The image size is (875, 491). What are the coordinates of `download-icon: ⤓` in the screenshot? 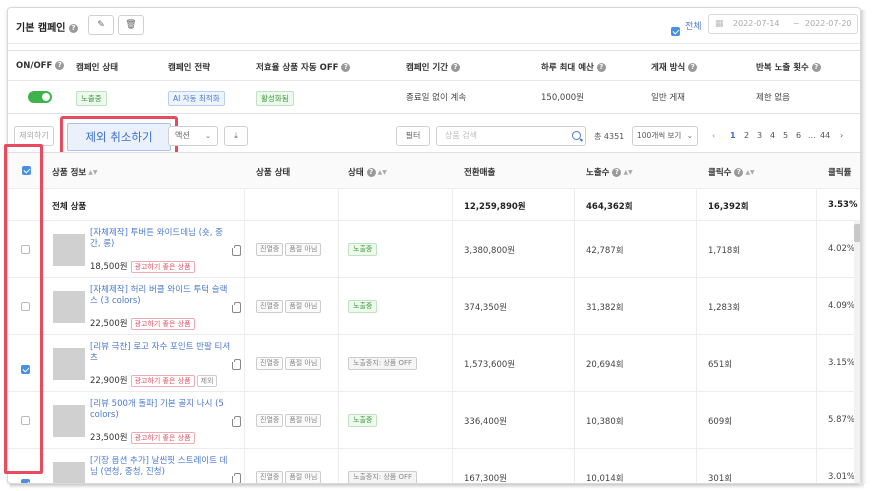 It's located at (236, 135).